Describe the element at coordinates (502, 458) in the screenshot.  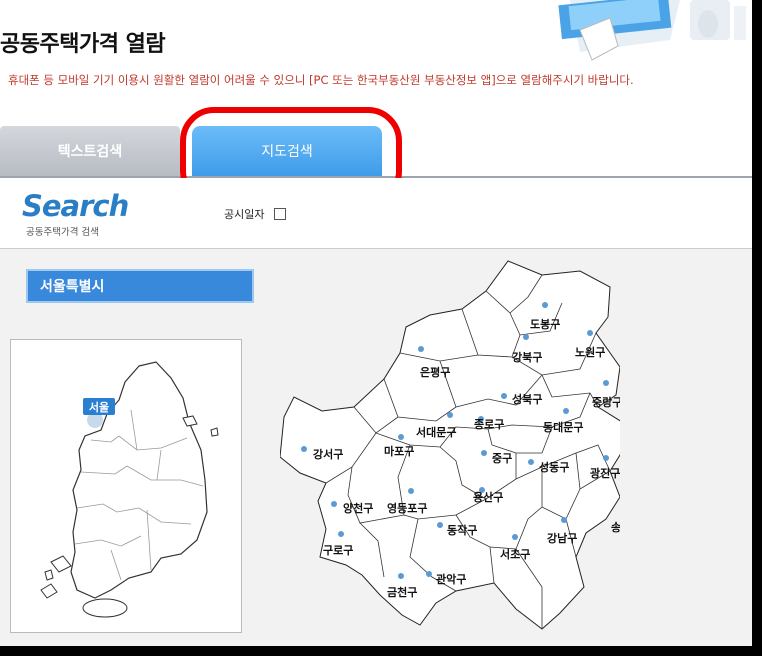
I see `district-label: 중구` at that location.